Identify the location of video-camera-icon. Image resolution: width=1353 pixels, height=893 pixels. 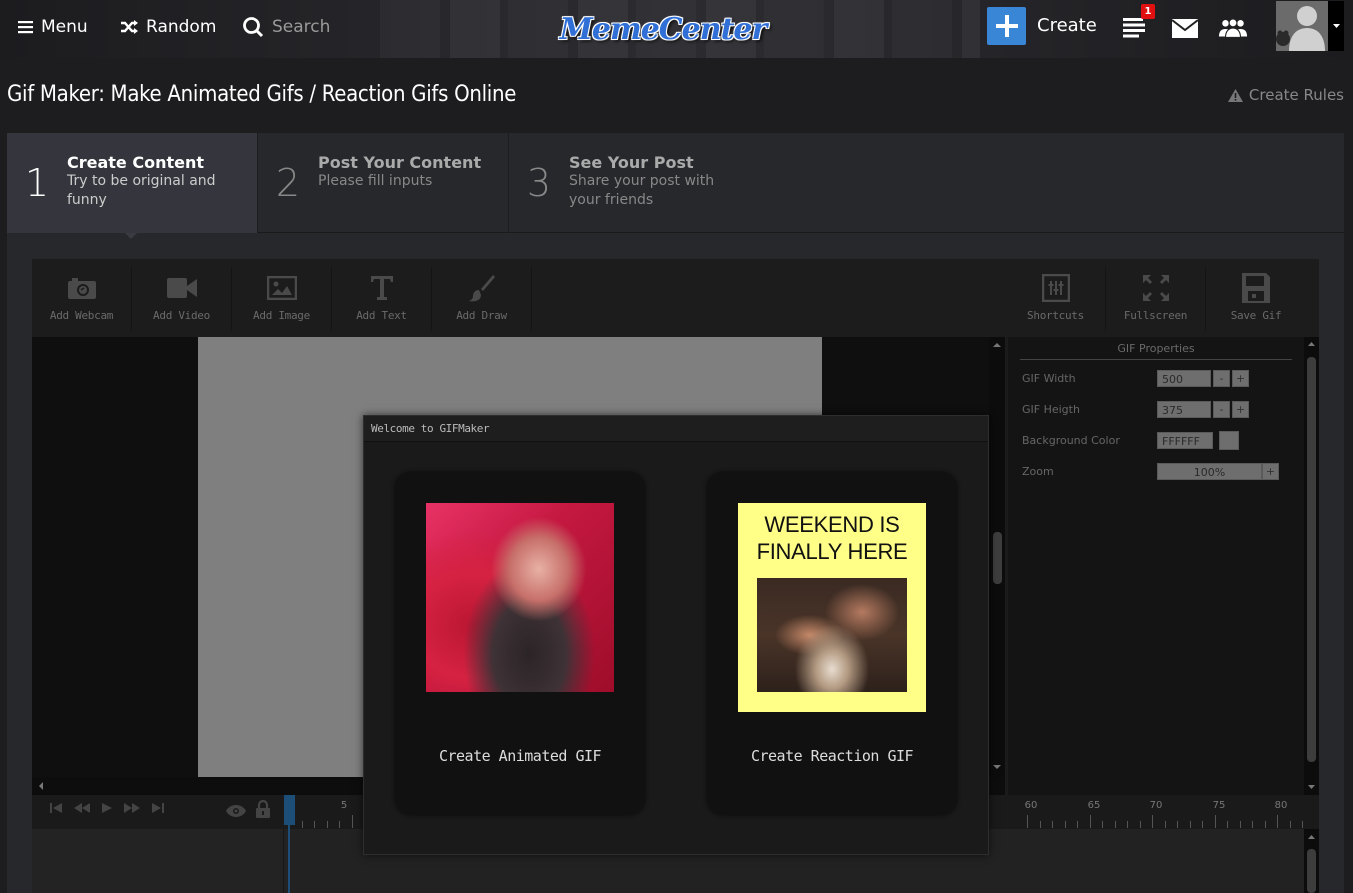
(181, 288).